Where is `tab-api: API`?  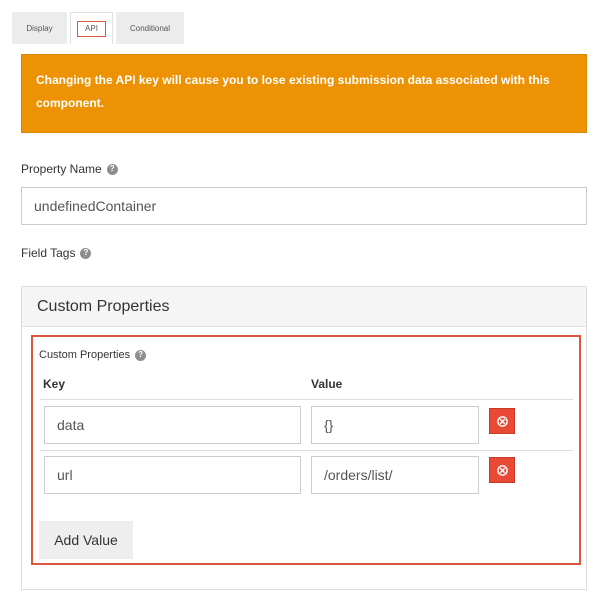
tab-api: API is located at coordinates (91, 28).